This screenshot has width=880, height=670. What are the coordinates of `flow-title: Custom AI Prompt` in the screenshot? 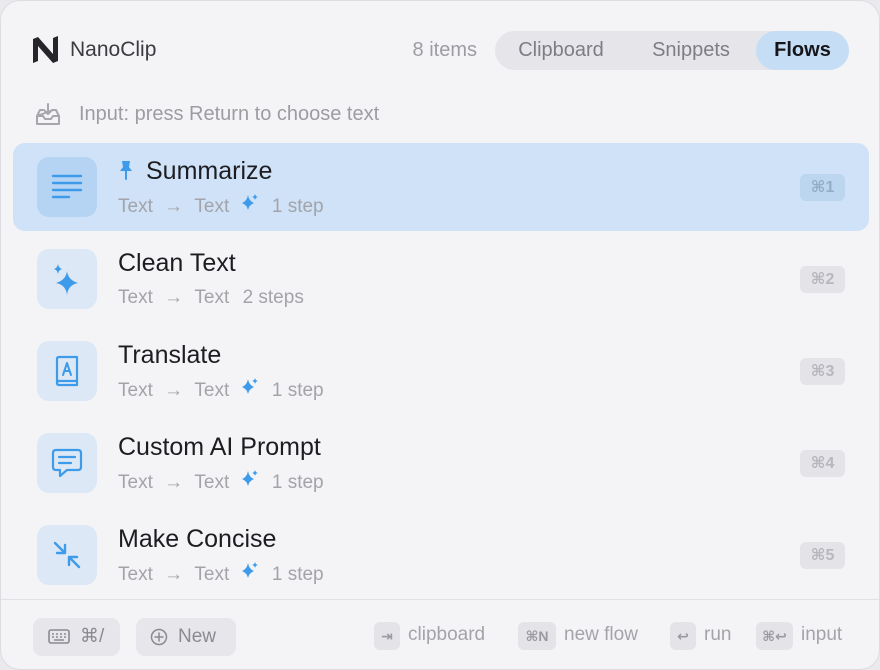 It's located at (219, 447).